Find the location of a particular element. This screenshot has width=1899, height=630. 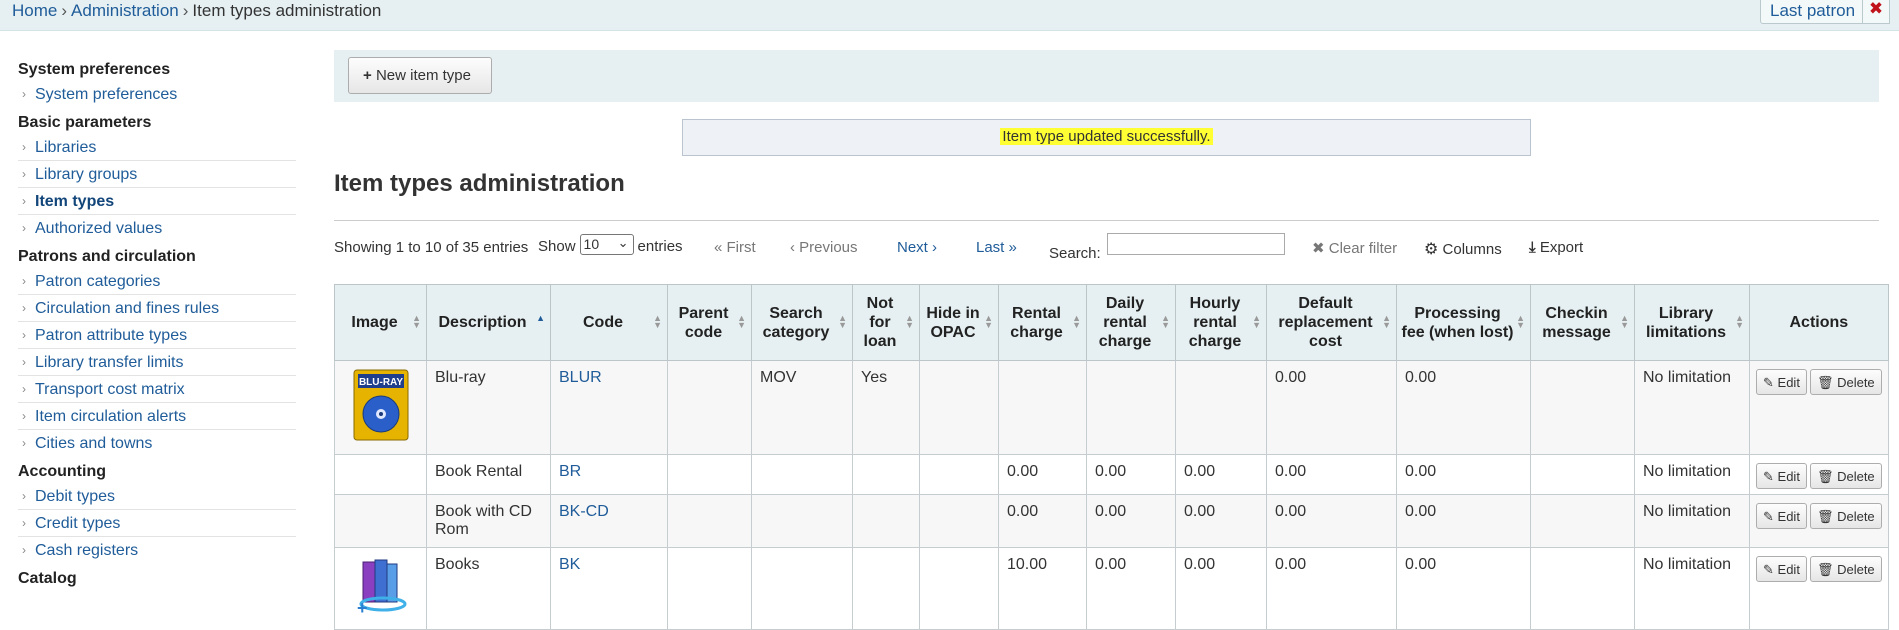

sidebar-item: › Item circulation alerts is located at coordinates (157, 416).